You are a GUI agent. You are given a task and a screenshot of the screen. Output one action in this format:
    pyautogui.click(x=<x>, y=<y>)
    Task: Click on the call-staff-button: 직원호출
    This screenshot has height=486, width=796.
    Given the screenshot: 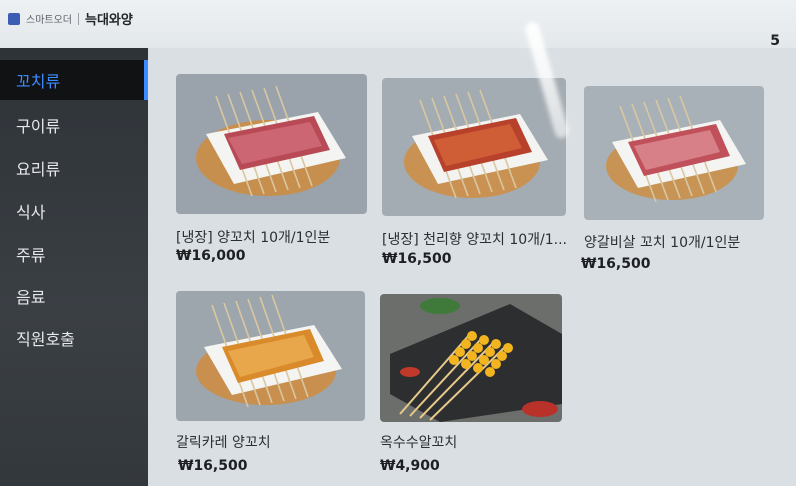 What is the action you would take?
    pyautogui.click(x=74, y=338)
    